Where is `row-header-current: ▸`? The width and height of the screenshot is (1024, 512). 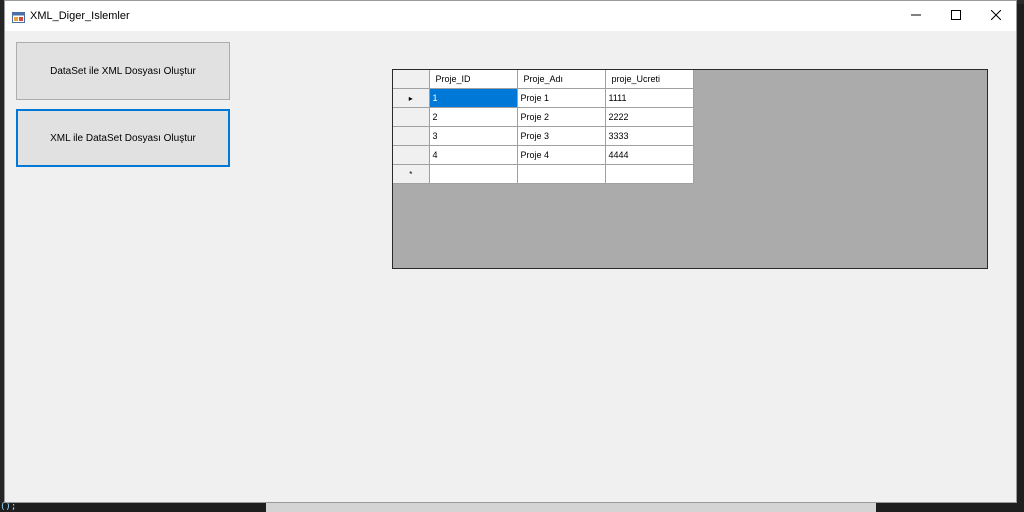 row-header-current: ▸ is located at coordinates (411, 98).